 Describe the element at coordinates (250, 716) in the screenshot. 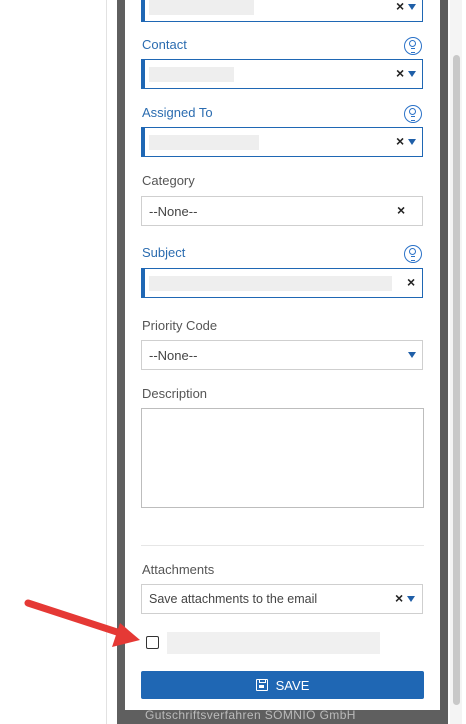

I see `bottom-text: Gutschriftsverfahren SOMNIO GmbH` at that location.